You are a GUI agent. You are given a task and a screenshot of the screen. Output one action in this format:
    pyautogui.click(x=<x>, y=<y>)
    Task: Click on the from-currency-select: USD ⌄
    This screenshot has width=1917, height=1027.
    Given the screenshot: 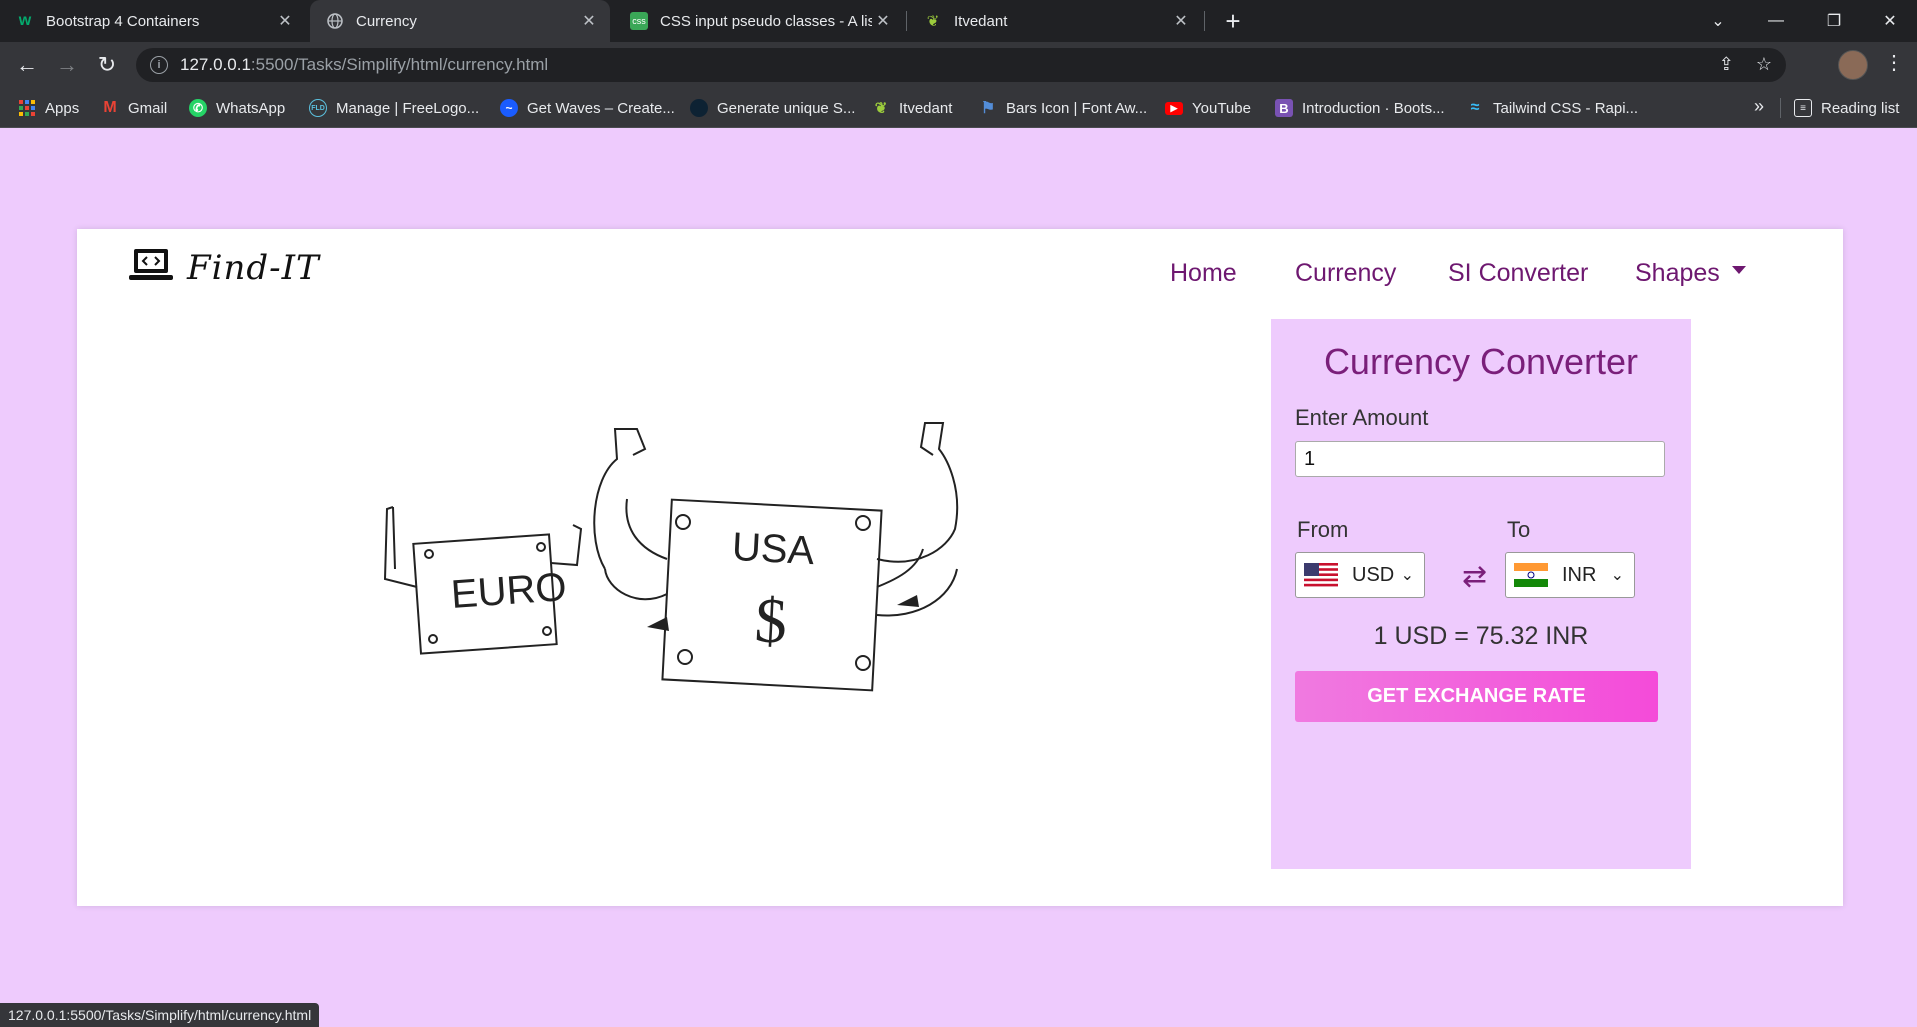 What is the action you would take?
    pyautogui.click(x=1360, y=575)
    